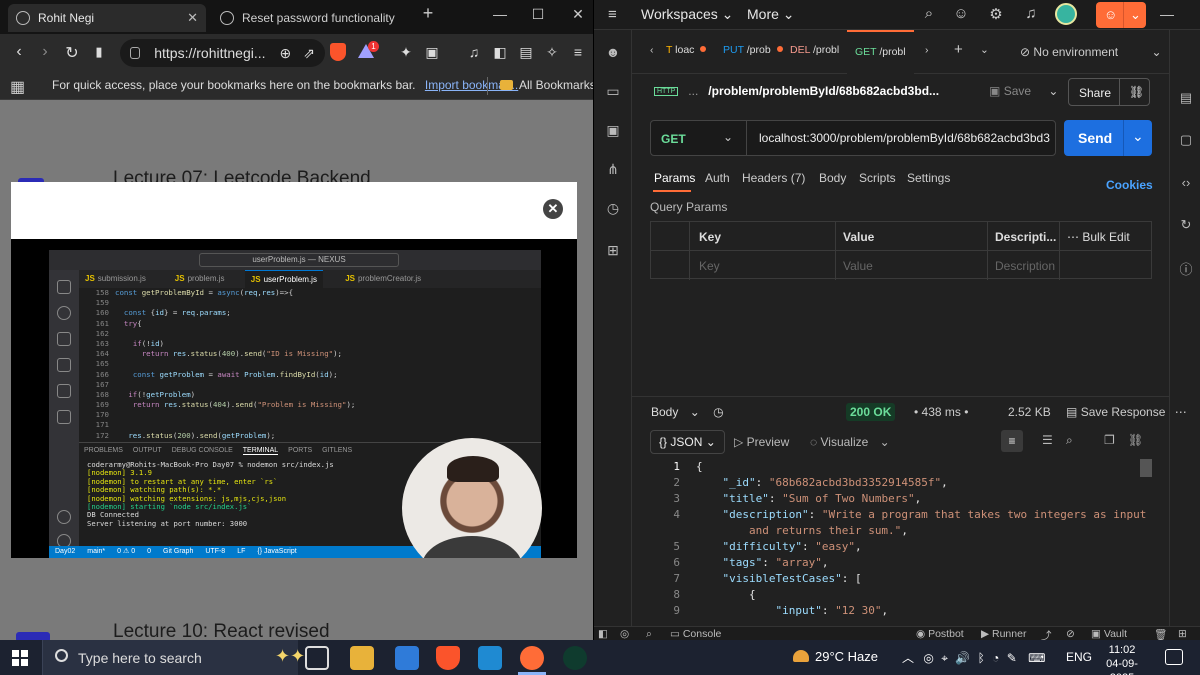 The image size is (1200, 675). What do you see at coordinates (761, 442) in the screenshot?
I see `preview-button: ▷ Preview` at bounding box center [761, 442].